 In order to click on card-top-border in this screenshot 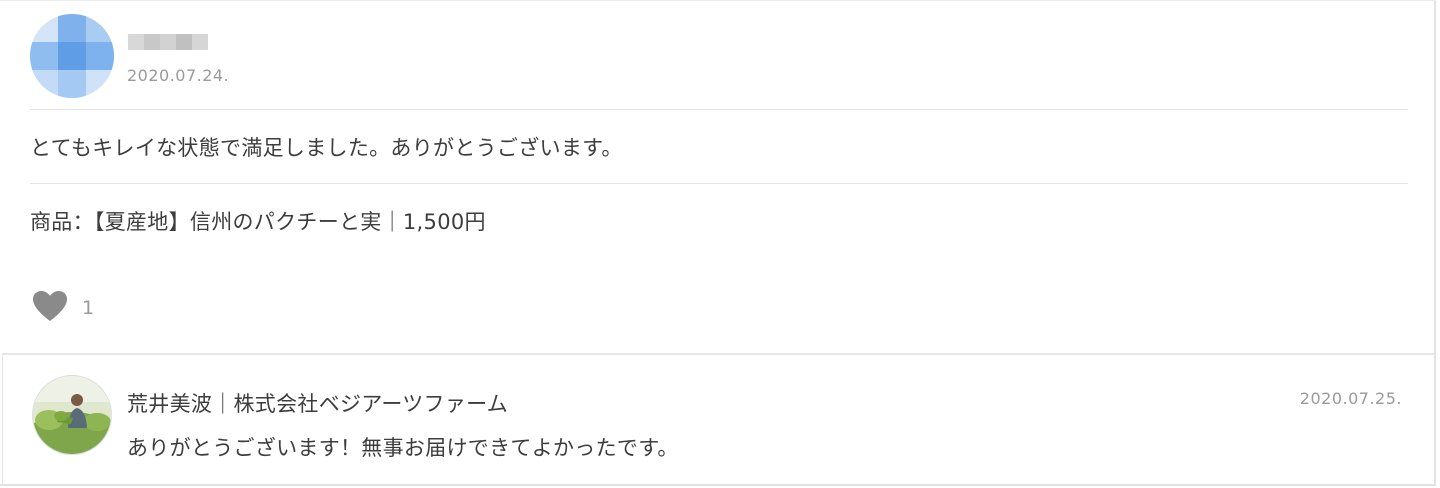, I will do `click(718, 0)`.